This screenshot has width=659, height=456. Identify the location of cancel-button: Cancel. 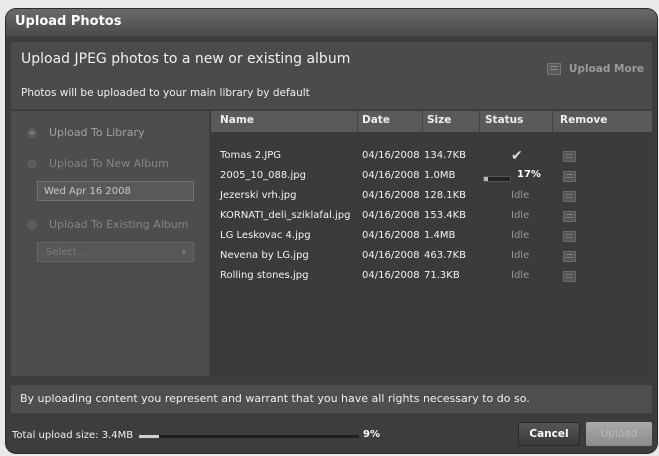
(549, 434).